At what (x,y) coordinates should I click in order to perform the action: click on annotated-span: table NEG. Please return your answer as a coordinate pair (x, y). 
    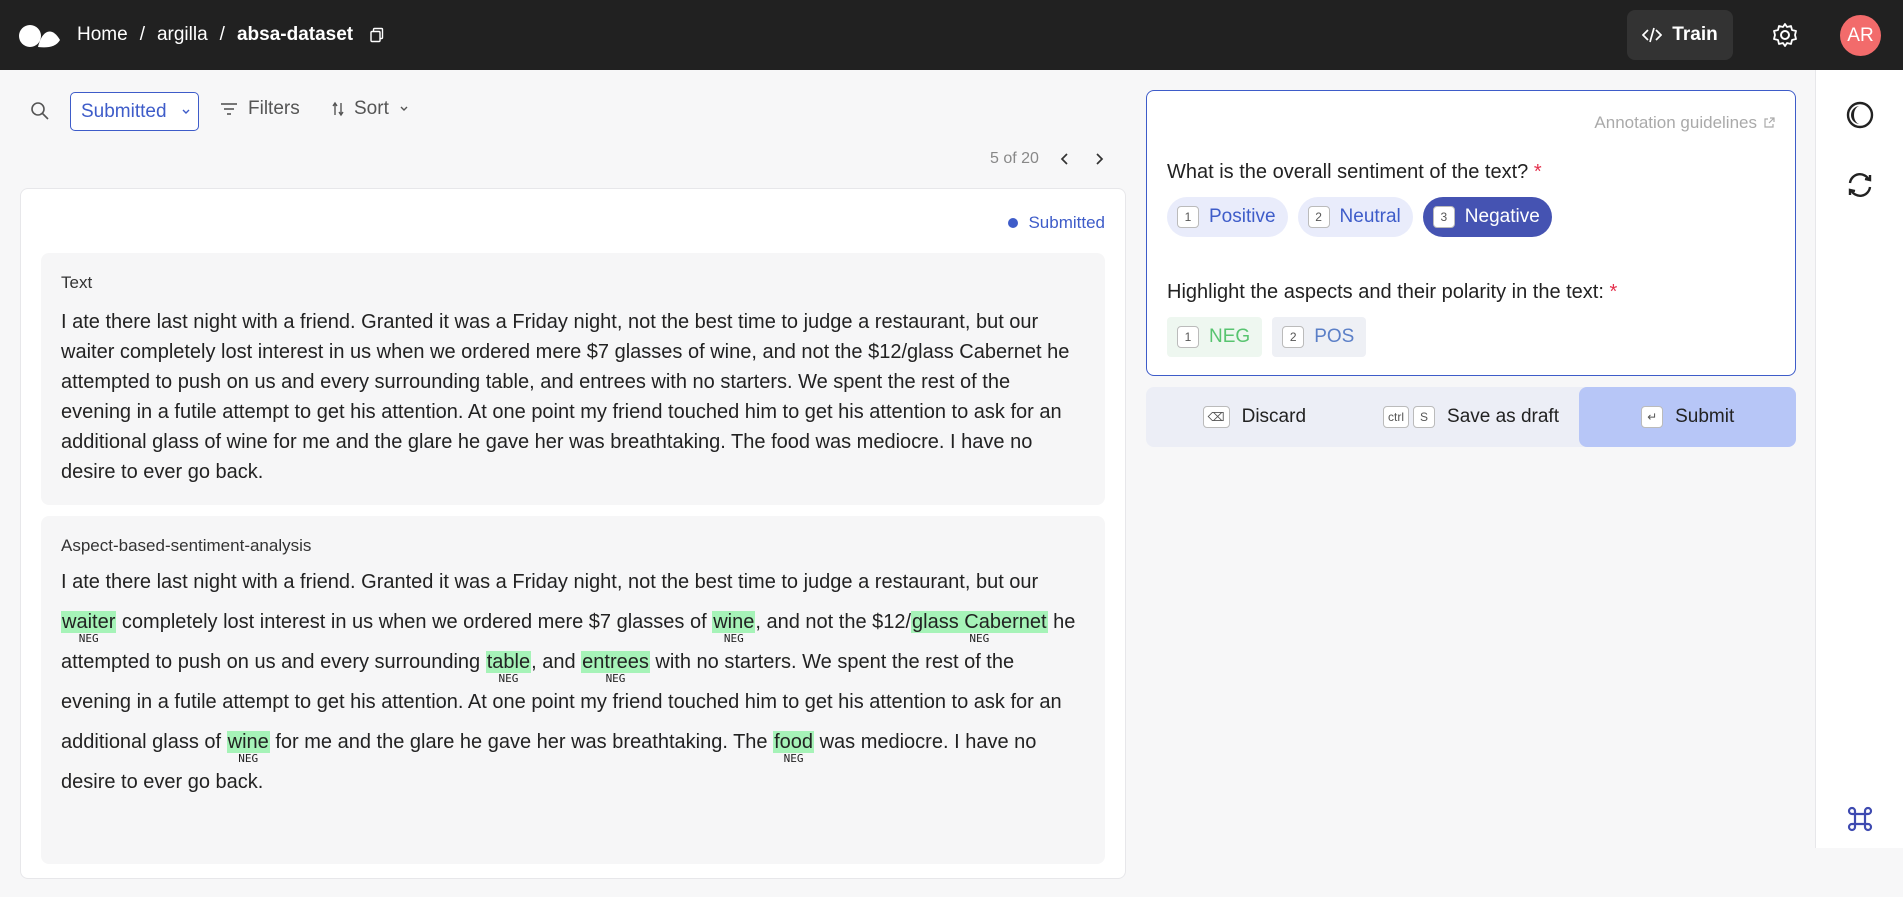
    Looking at the image, I should click on (508, 668).